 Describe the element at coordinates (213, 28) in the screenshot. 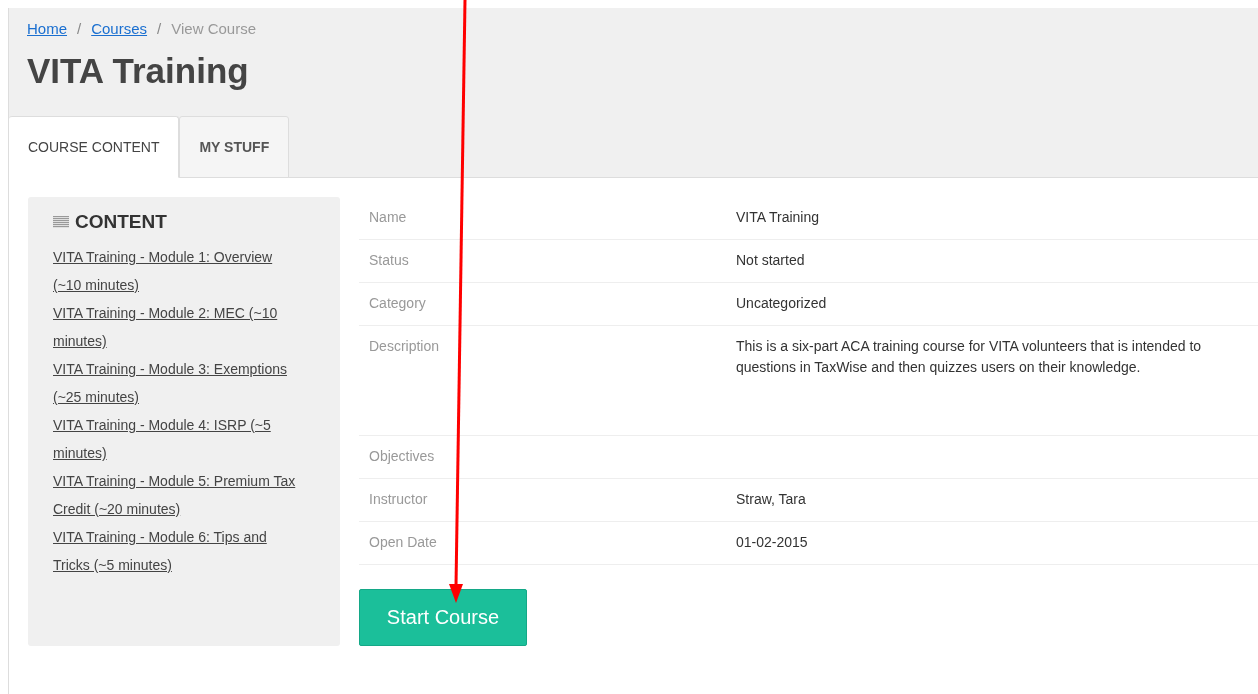

I see `breadcrumb-current: View Course` at that location.